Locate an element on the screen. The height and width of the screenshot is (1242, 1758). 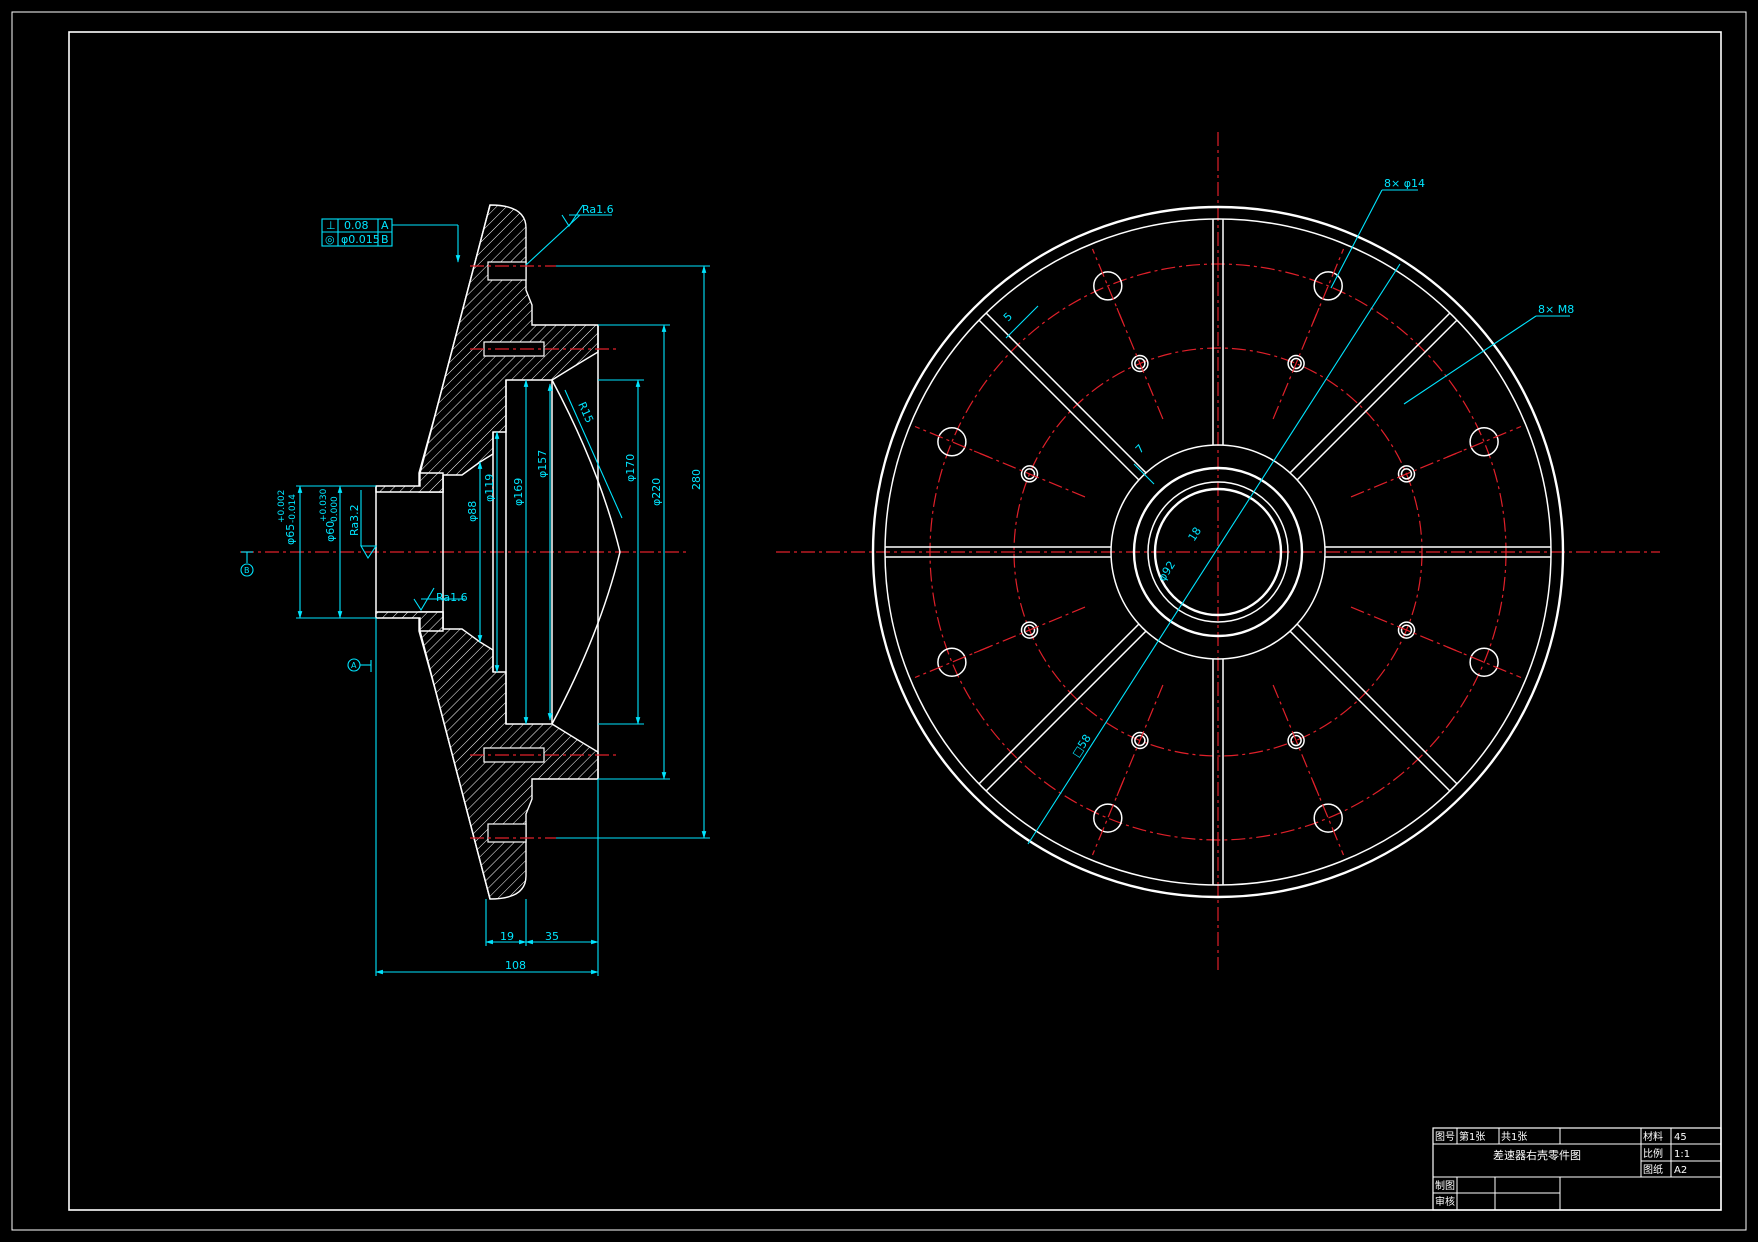
dim-60: φ60 is located at coordinates (330, 531).